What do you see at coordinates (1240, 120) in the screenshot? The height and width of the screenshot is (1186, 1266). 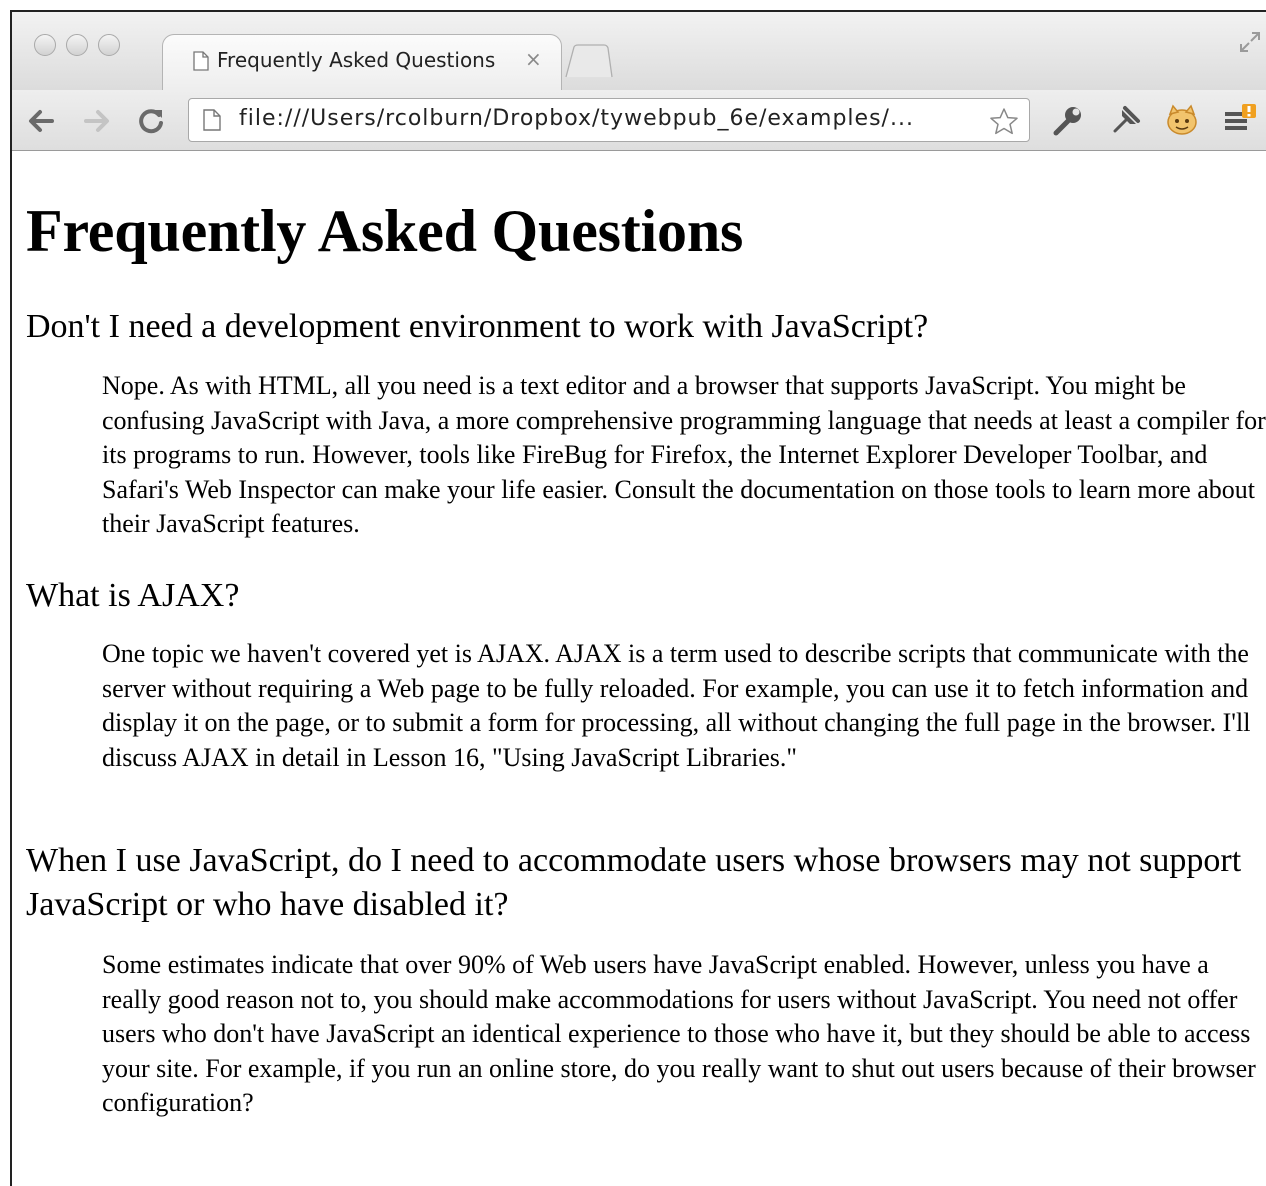 I see `menu-icon` at bounding box center [1240, 120].